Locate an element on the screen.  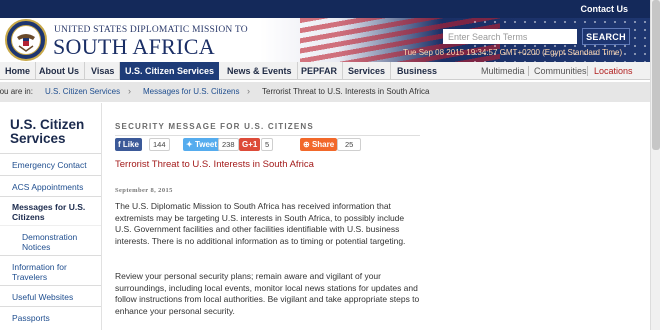
embassy-seal-logo is located at coordinates (26, 40).